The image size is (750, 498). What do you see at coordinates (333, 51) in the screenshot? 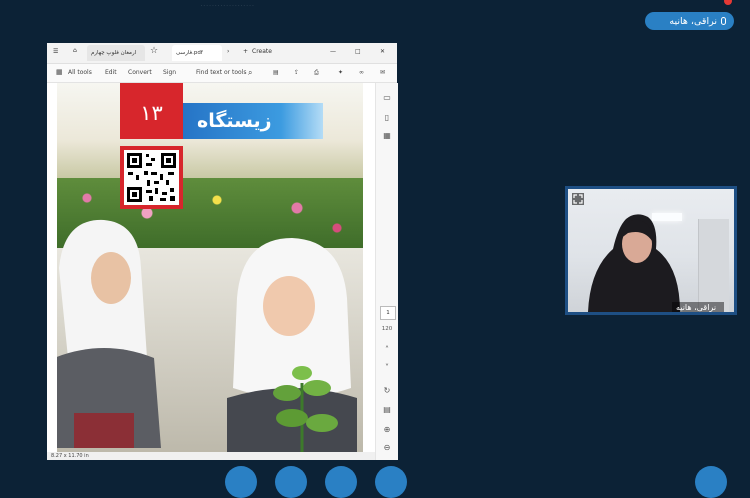
I see `minimize-button: —` at bounding box center [333, 51].